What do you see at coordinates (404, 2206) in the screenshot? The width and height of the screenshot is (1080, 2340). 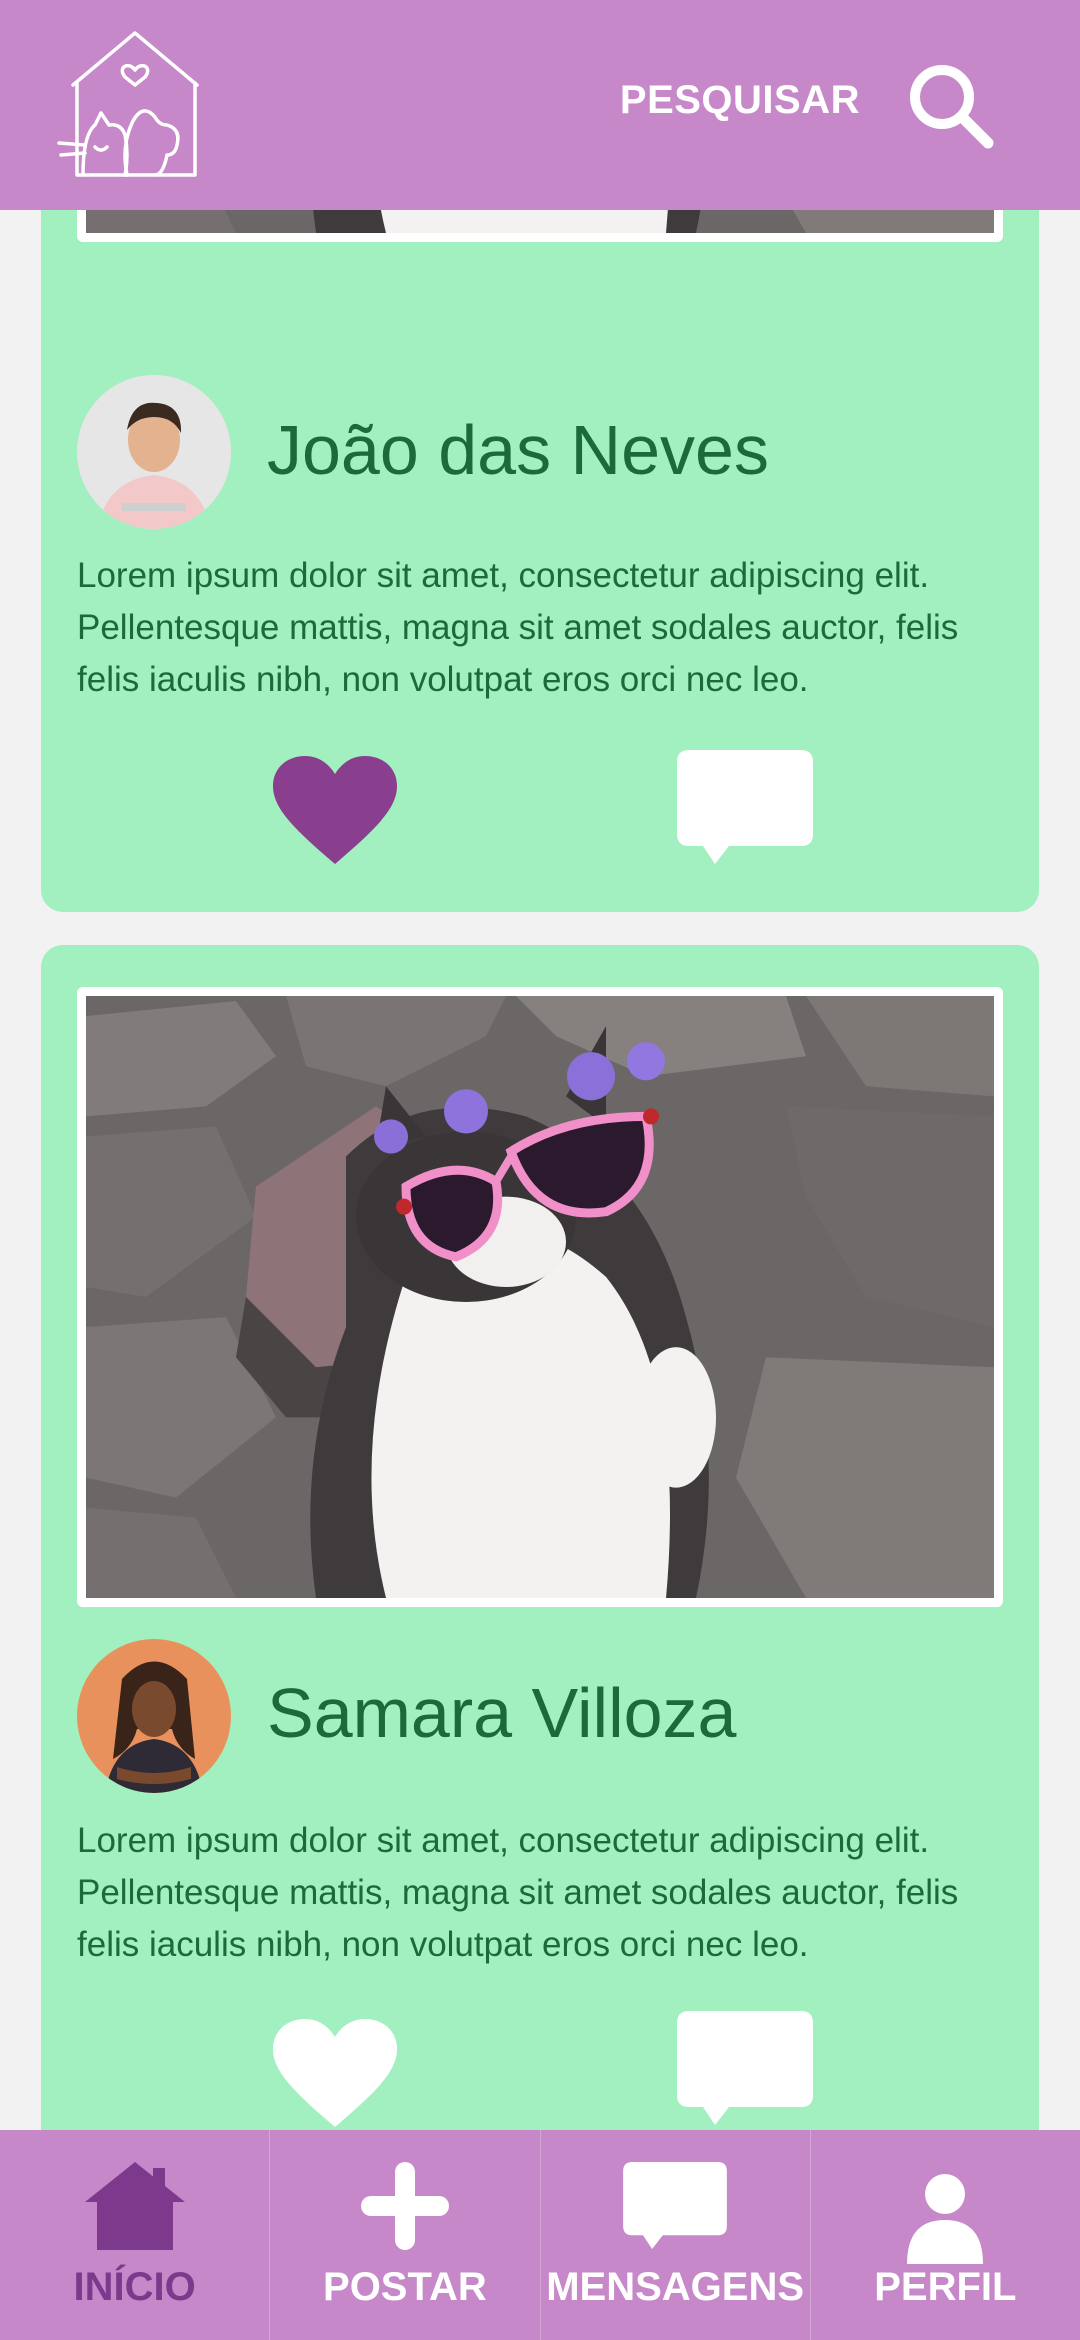 I see `plus-icon` at bounding box center [404, 2206].